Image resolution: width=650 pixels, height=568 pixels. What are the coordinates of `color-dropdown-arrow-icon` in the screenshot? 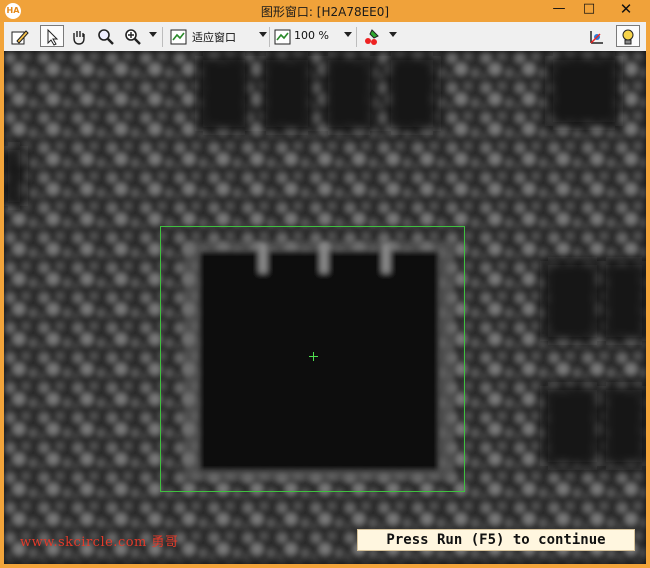 It's located at (393, 34).